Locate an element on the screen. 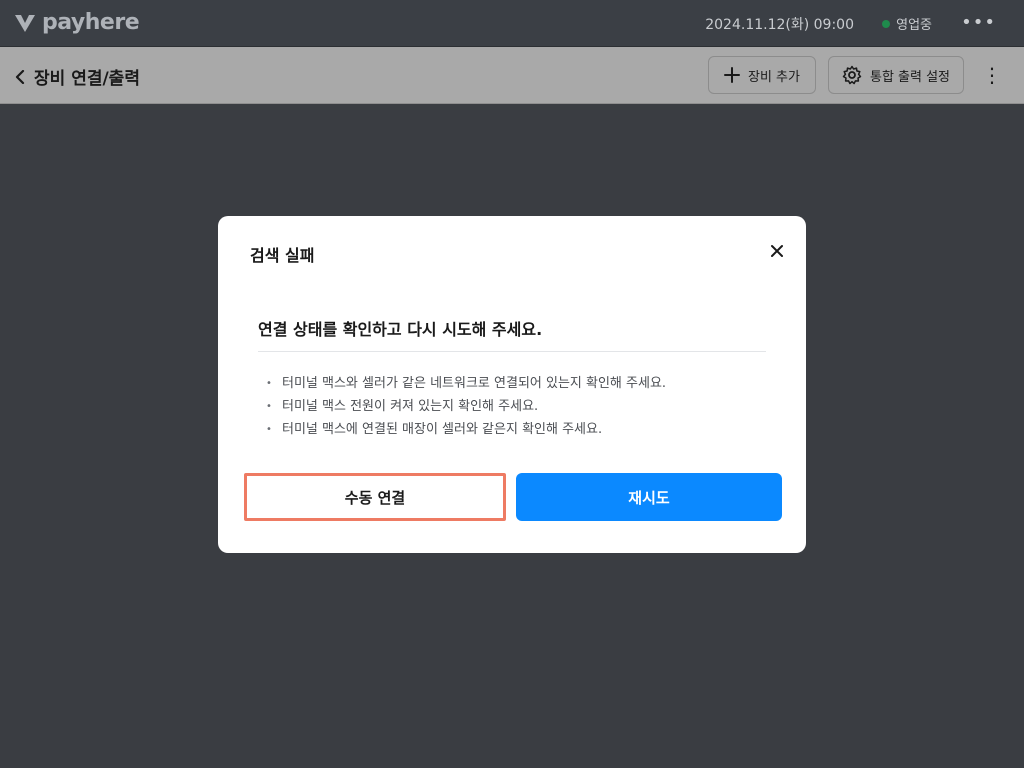 The height and width of the screenshot is (768, 1024). list-item: 터미널 맥스 전원이 켜져 있는지 확인해 주세요. is located at coordinates (466, 406).